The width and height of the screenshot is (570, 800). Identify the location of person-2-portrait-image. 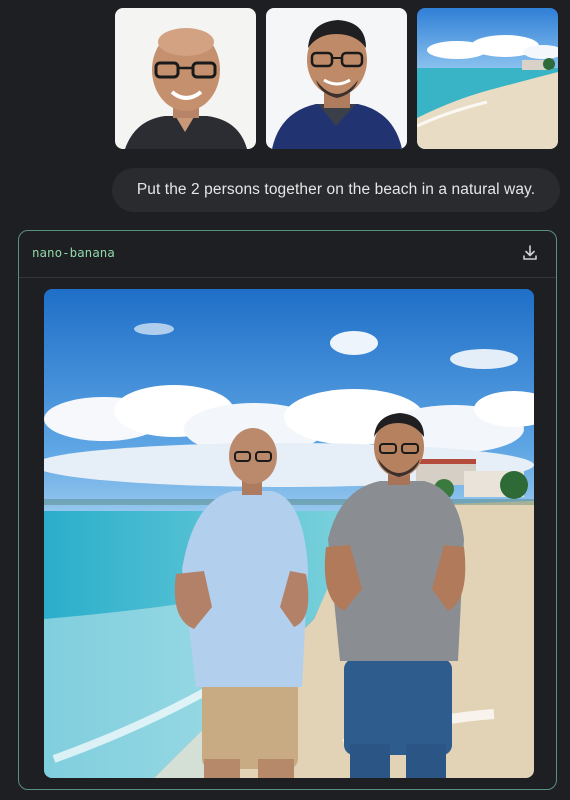
(336, 78).